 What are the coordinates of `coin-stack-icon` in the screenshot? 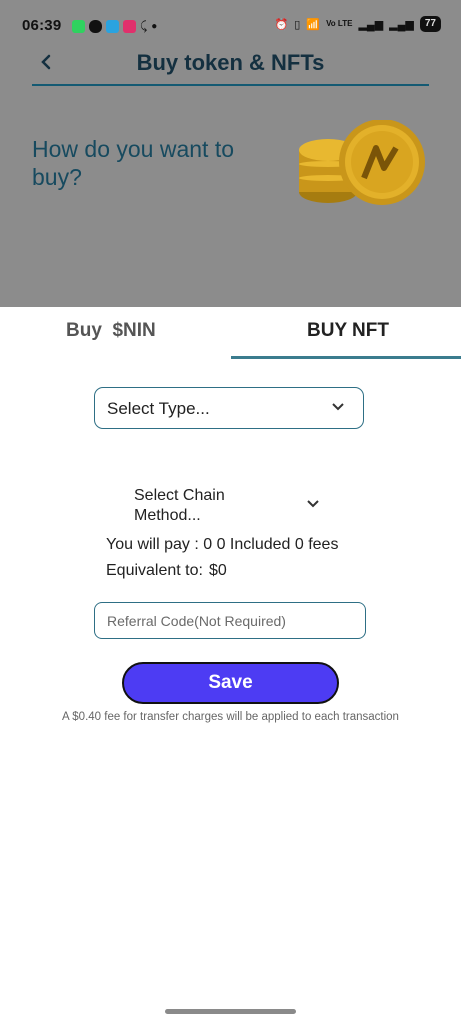 It's located at (362, 162).